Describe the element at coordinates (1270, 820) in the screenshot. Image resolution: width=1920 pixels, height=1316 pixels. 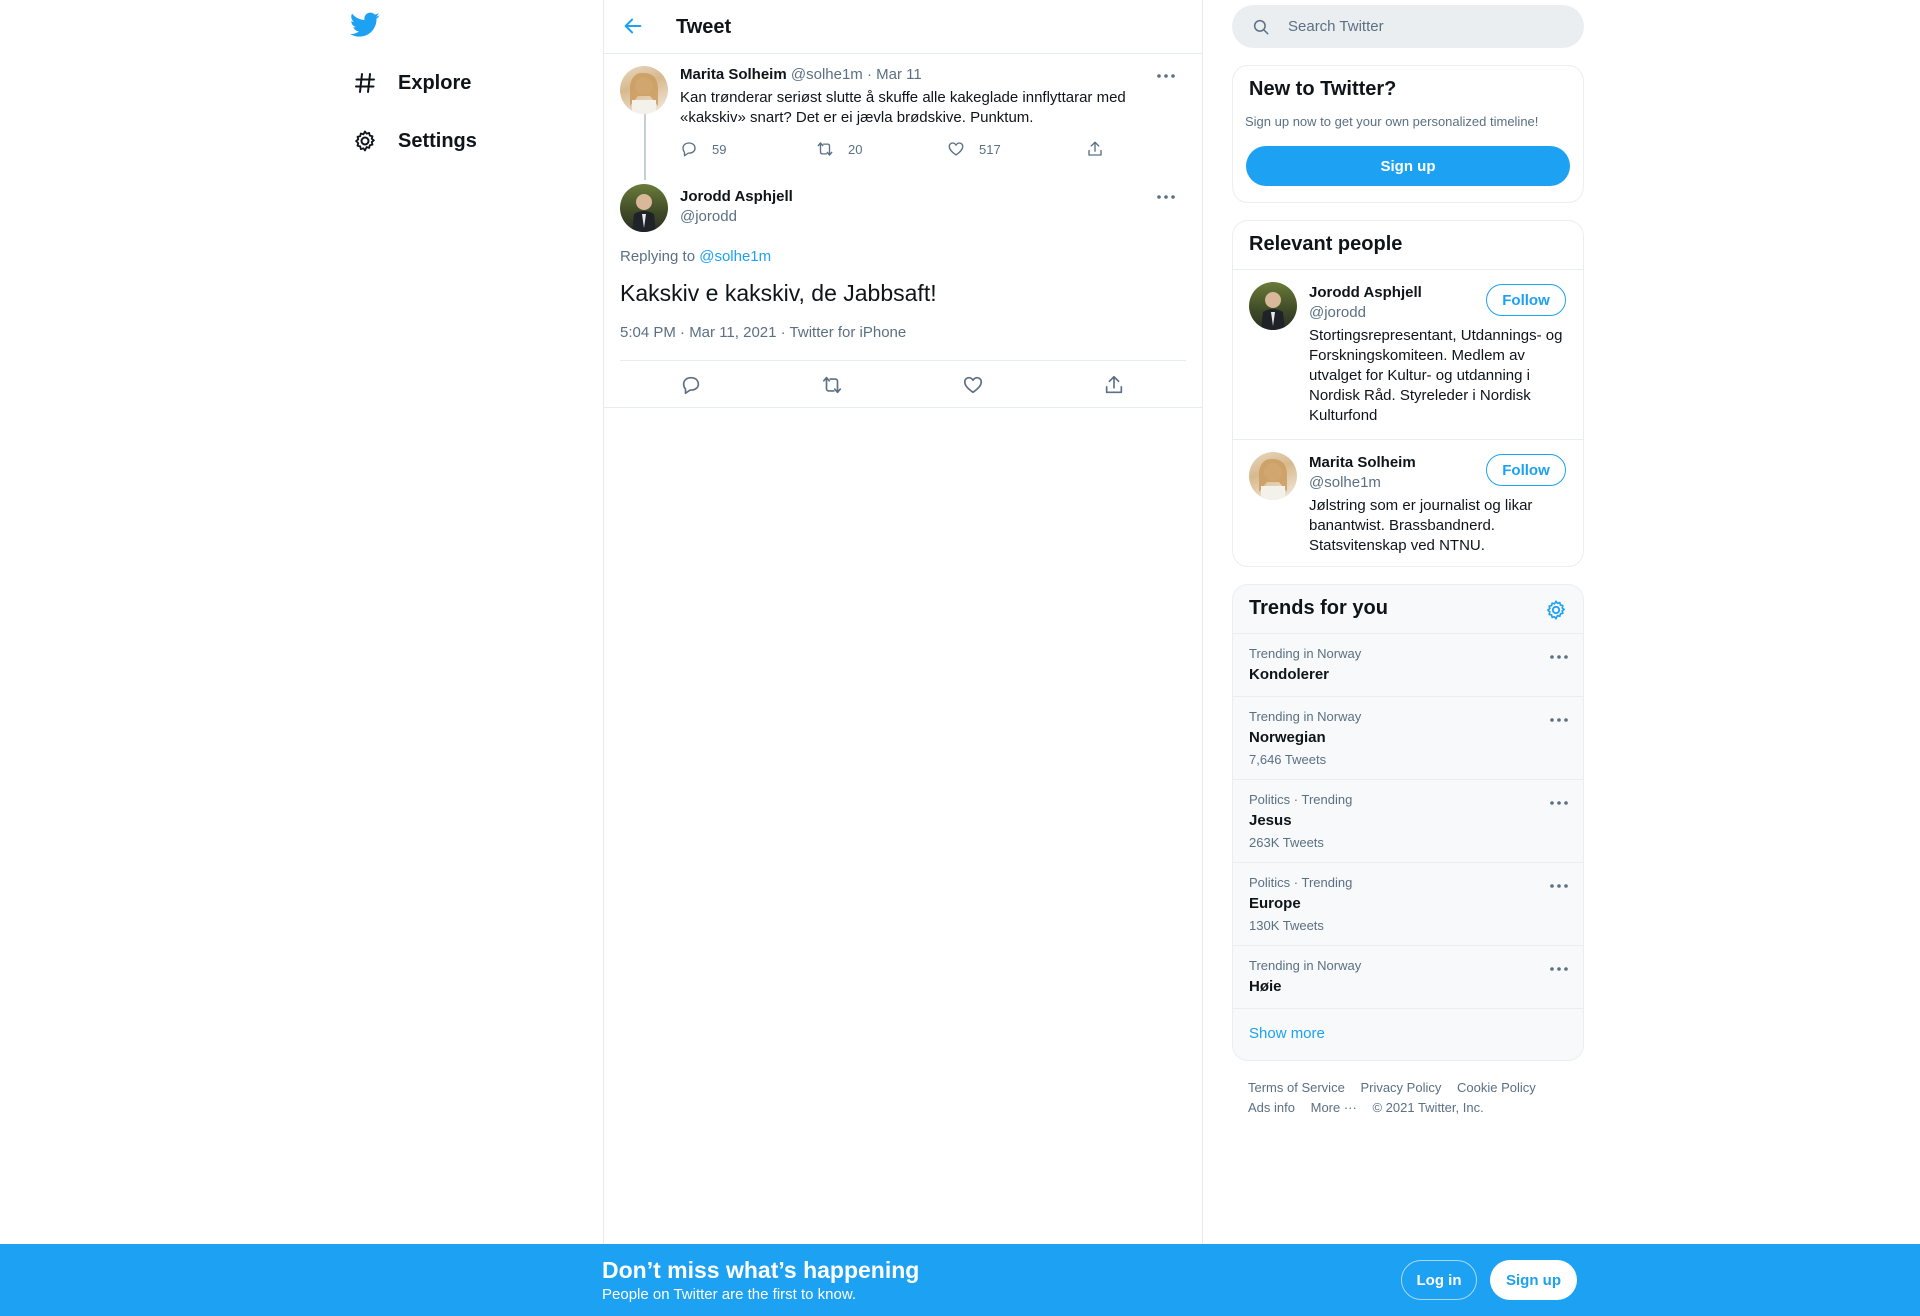
I see `trend-name: Jesus` at that location.